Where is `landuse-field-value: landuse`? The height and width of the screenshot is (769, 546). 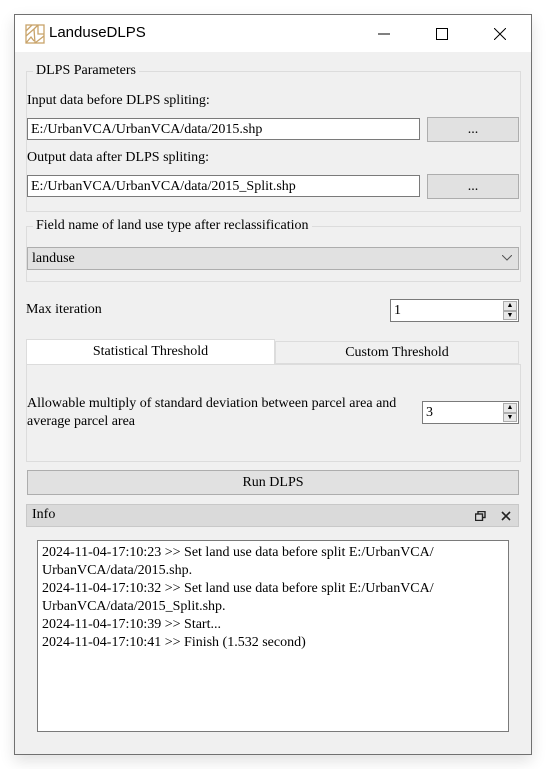 landuse-field-value: landuse is located at coordinates (53, 258).